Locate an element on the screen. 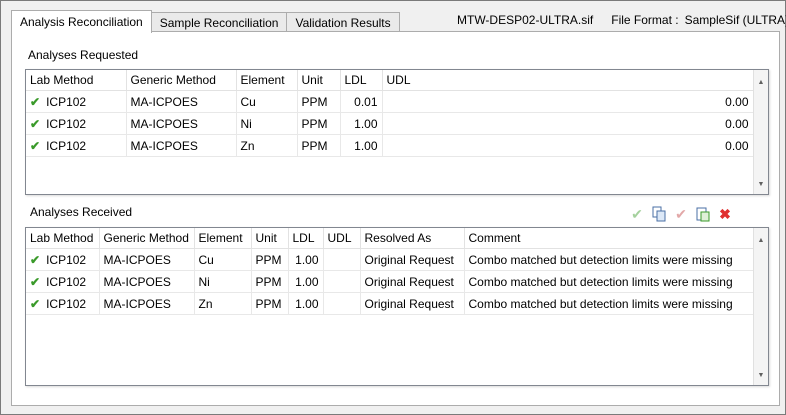 This screenshot has height=415, width=786. file-format-label: File Format : is located at coordinates (645, 20).